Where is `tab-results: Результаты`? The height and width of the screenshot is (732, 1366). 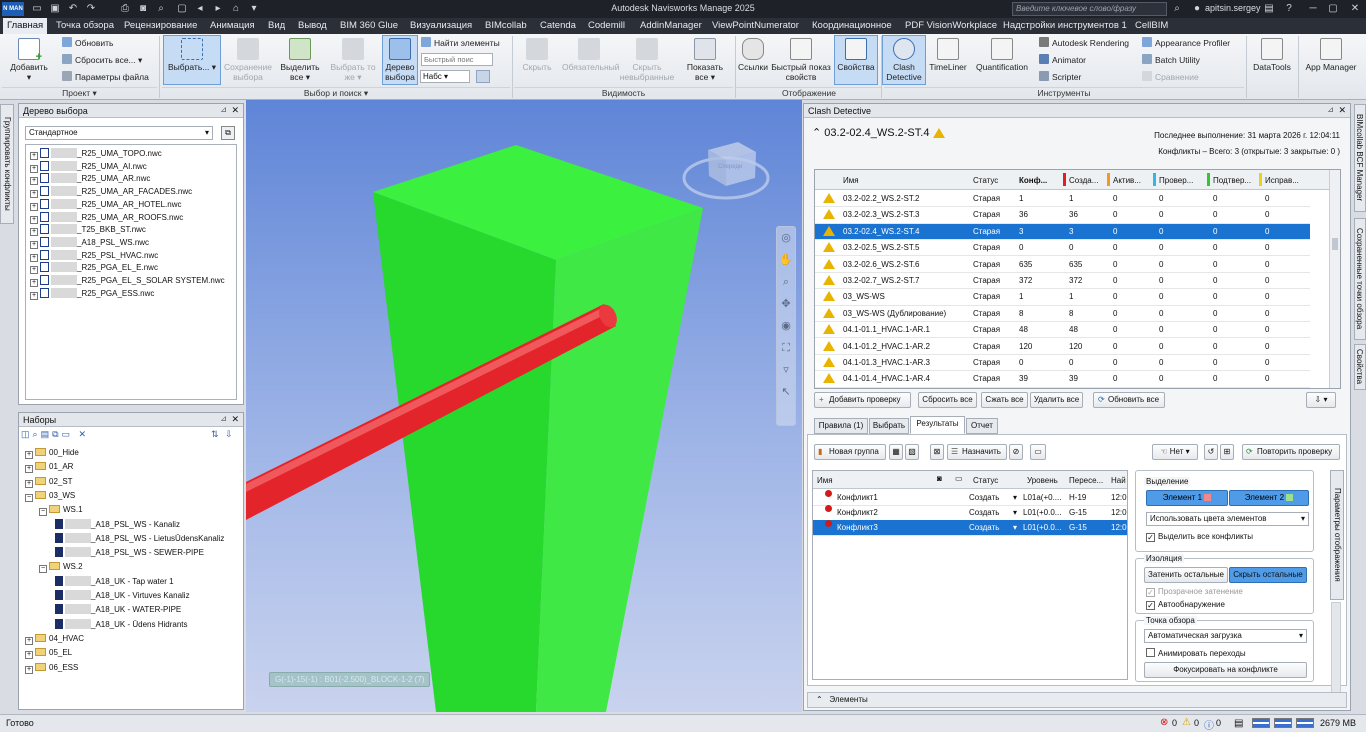 tab-results: Результаты is located at coordinates (937, 425).